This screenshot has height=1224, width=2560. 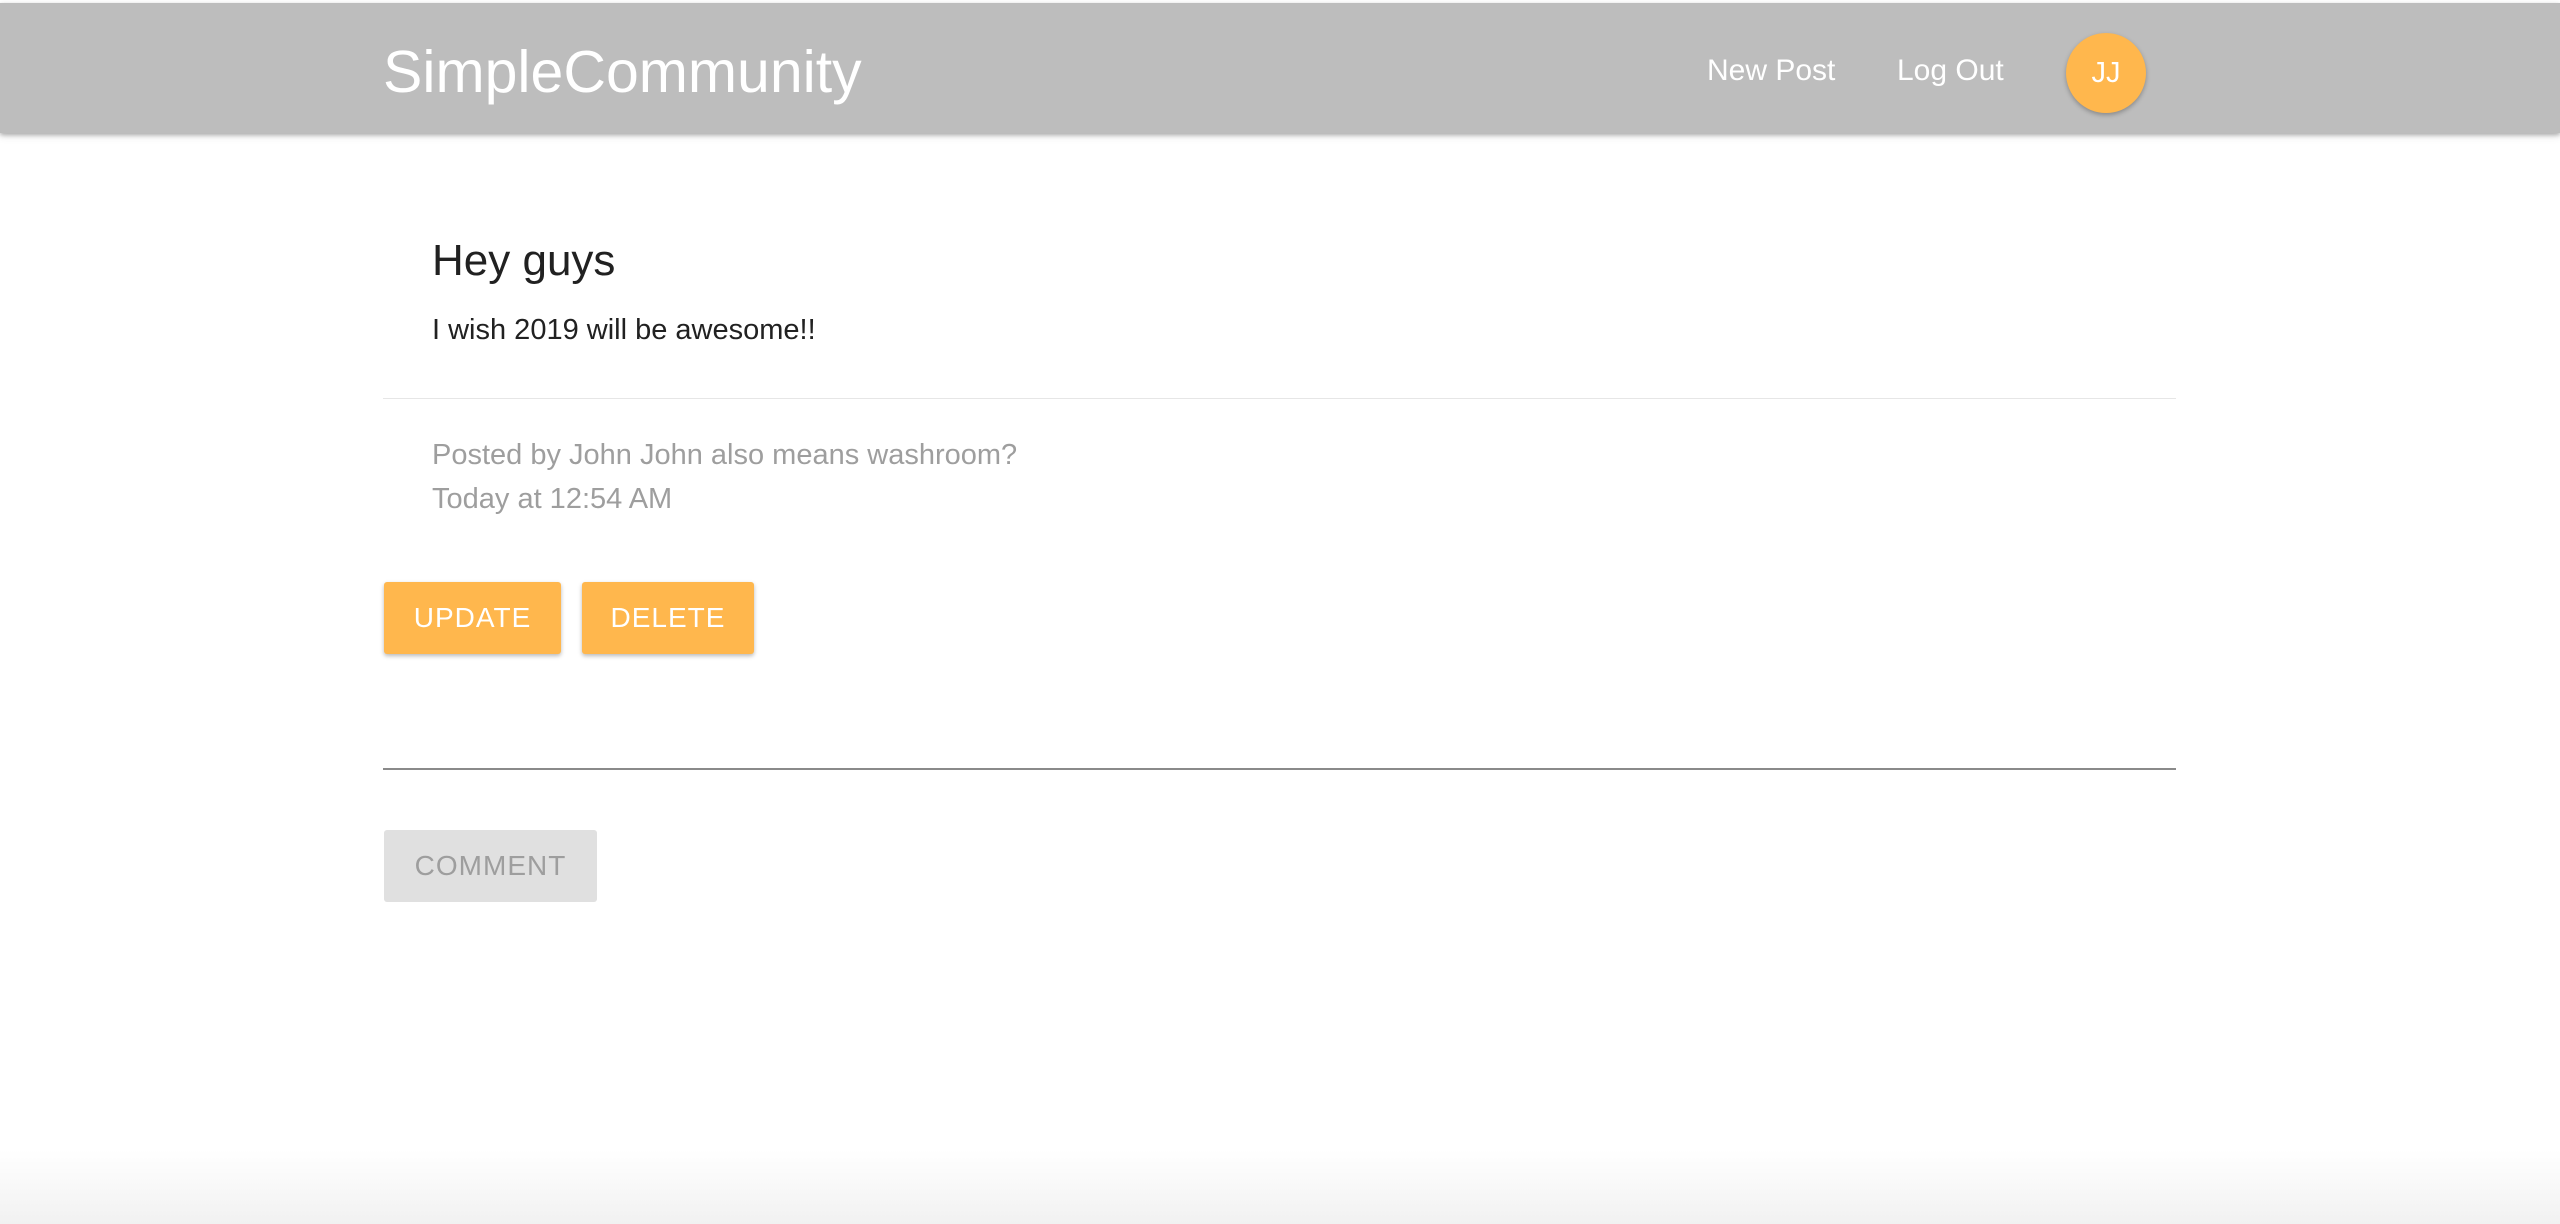 What do you see at coordinates (624, 330) in the screenshot?
I see `post-body: I wish 2019 will be awesome!!` at bounding box center [624, 330].